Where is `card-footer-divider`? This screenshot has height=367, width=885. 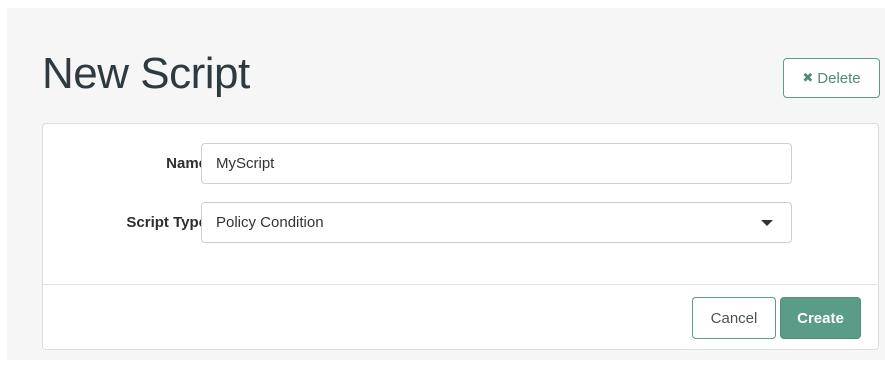 card-footer-divider is located at coordinates (460, 284).